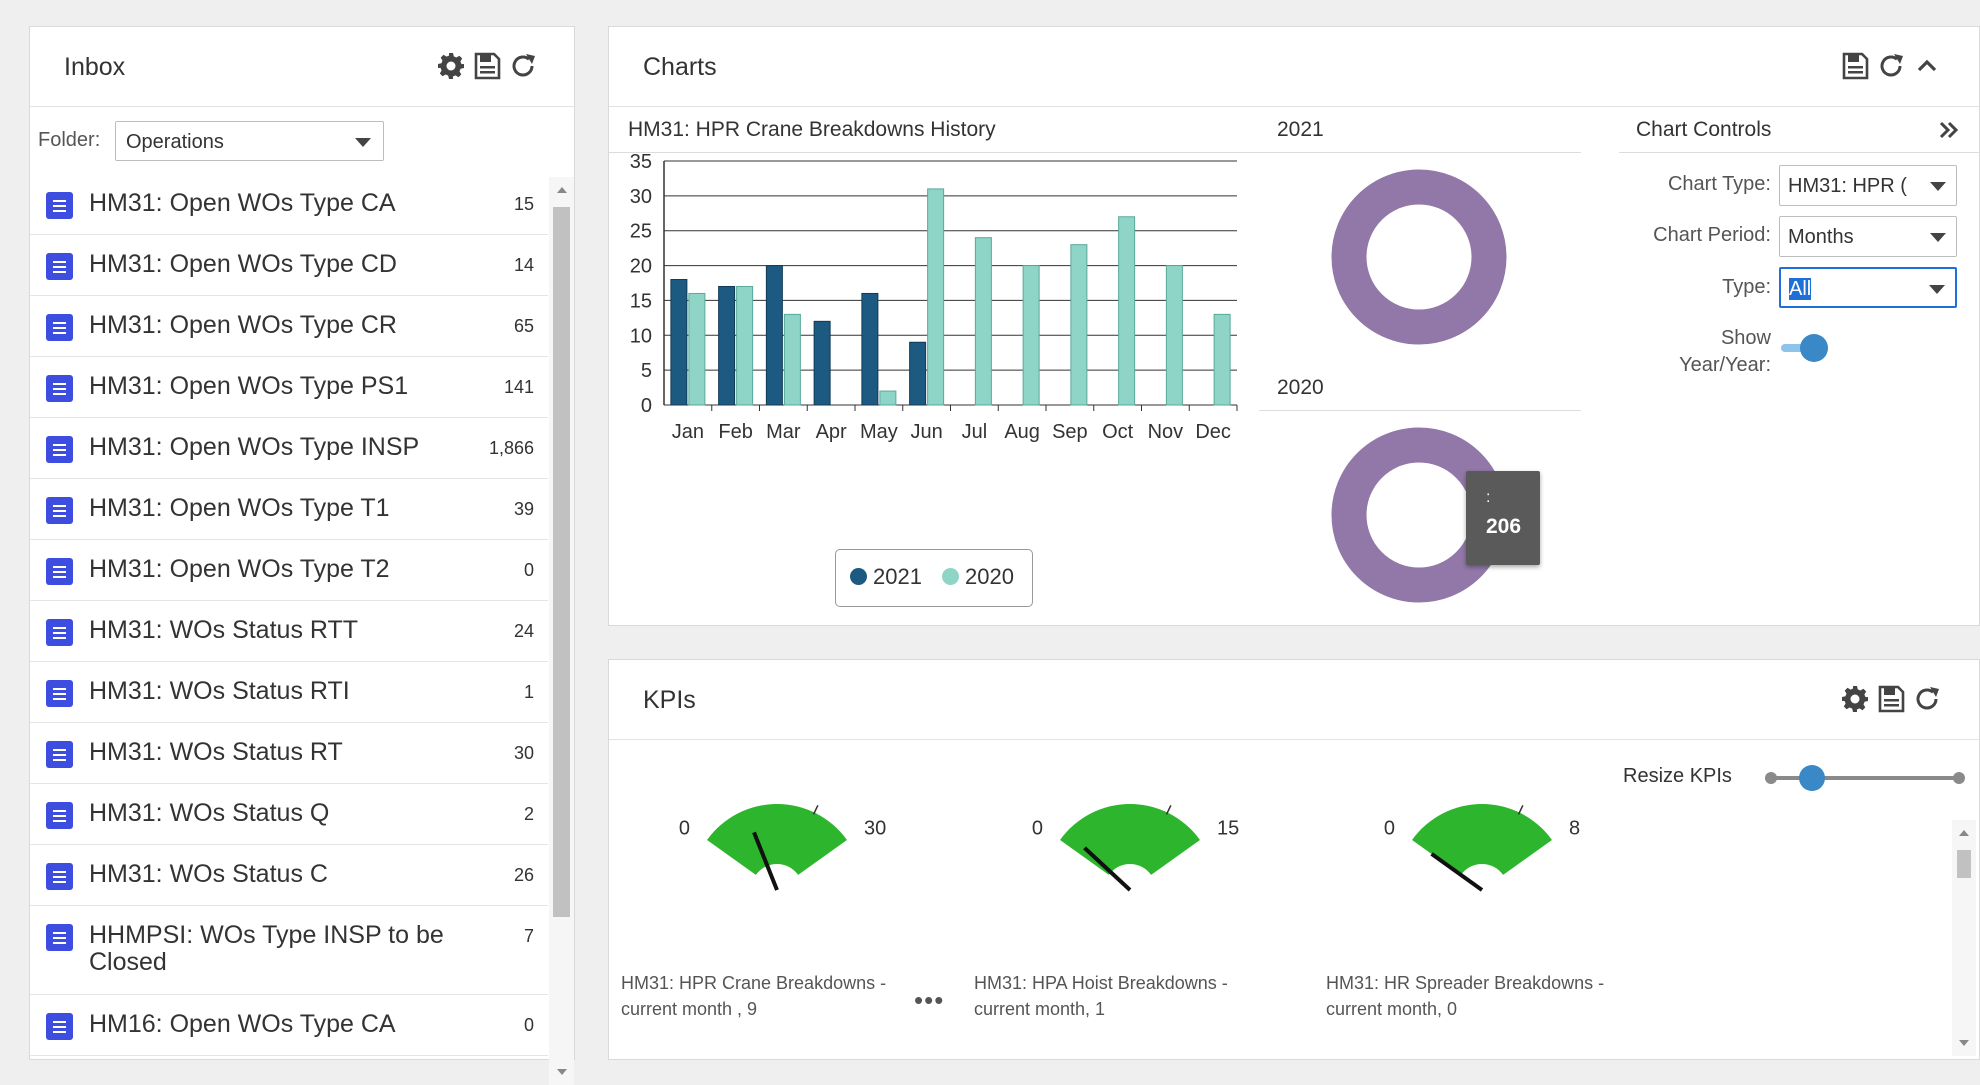  Describe the element at coordinates (1419, 257) in the screenshot. I see `donut-chart-2021` at that location.